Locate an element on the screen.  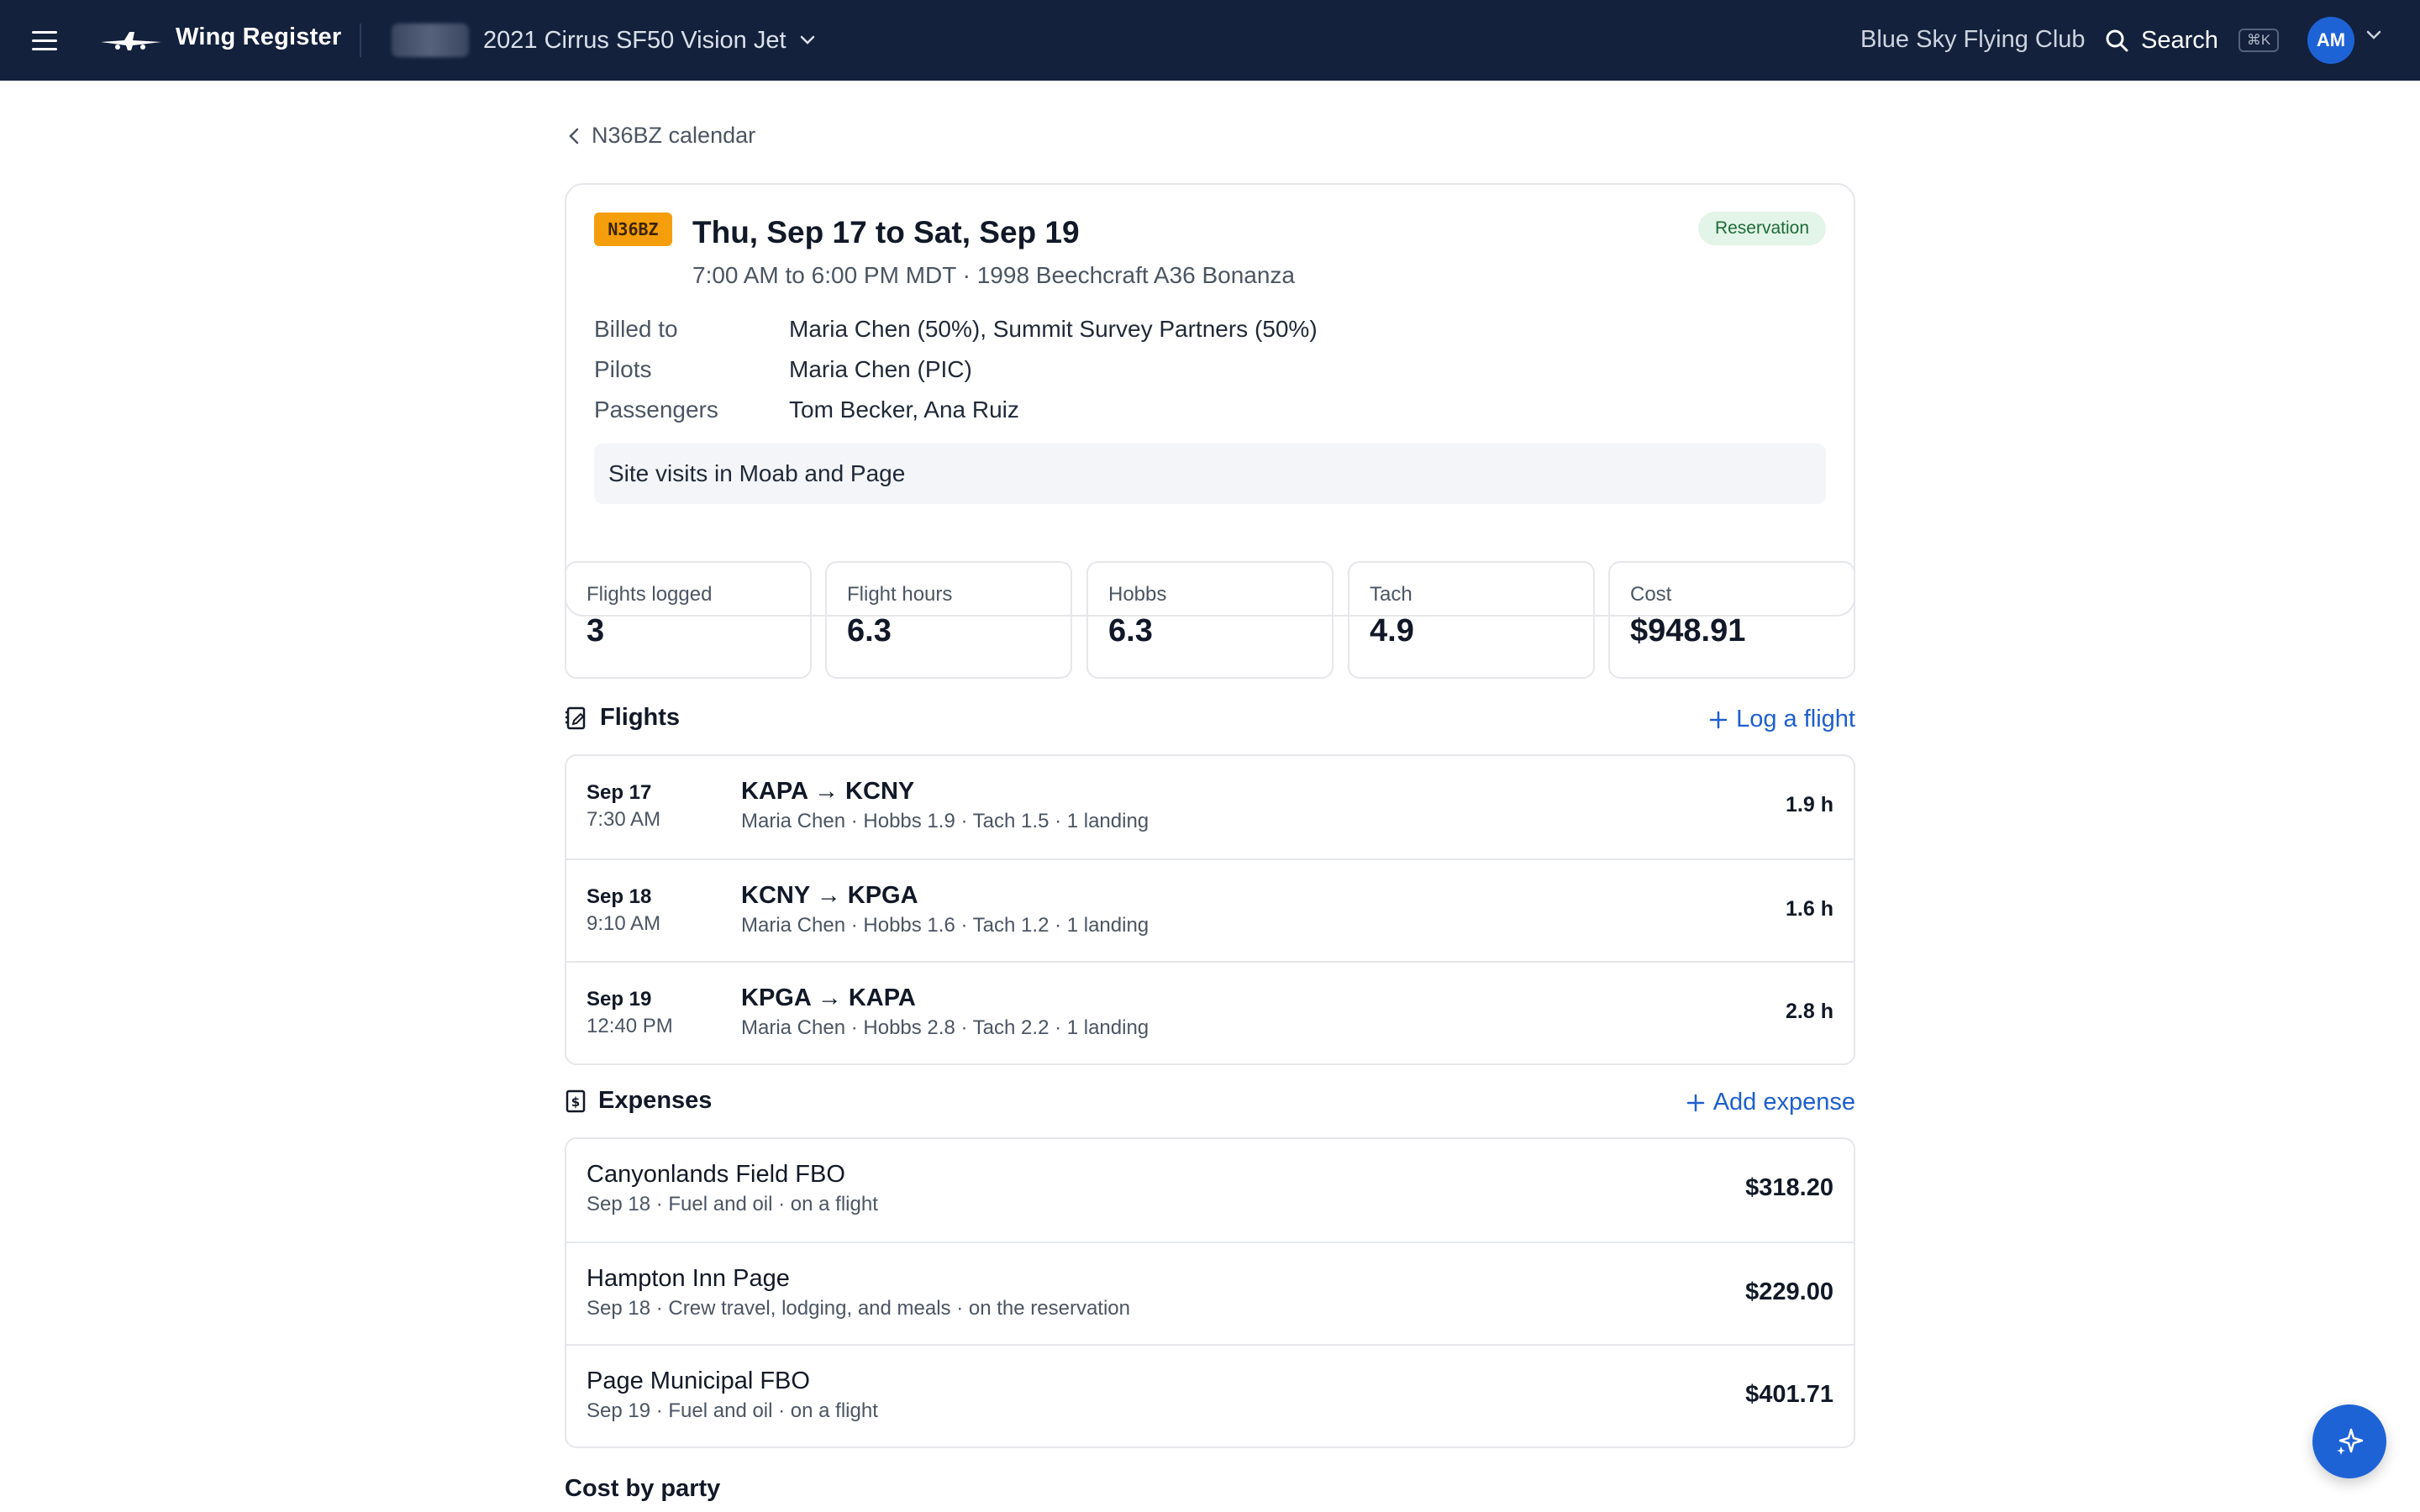
flight-route: KPGA → KAPA is located at coordinates (828, 997).